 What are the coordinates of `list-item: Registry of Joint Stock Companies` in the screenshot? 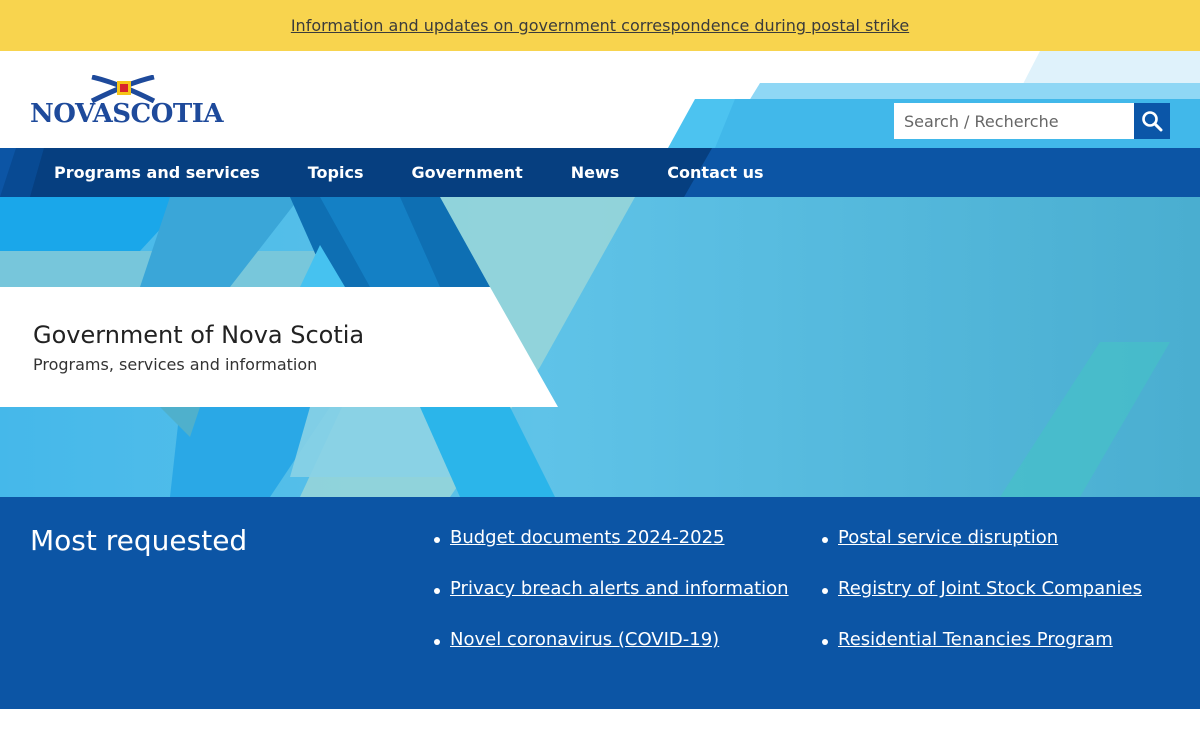 It's located at (981, 603).